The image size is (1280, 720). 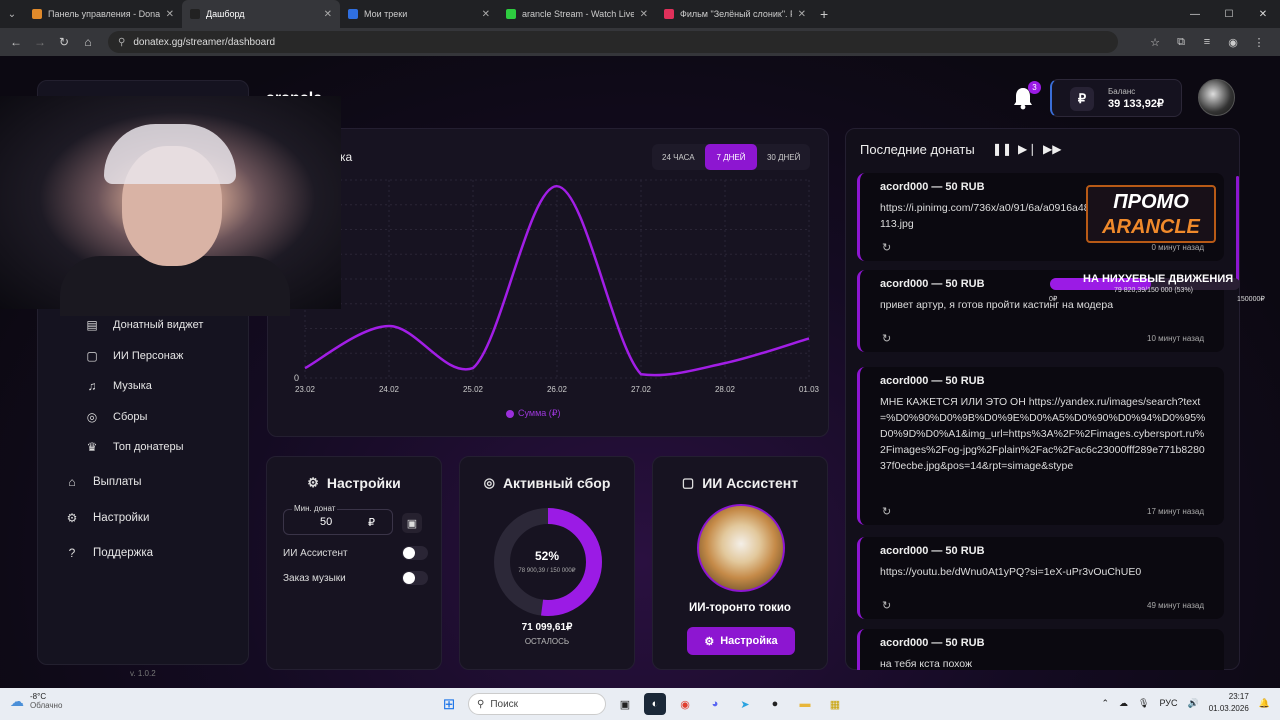 I want to click on tab-title: Мои треки, so click(x=386, y=14).